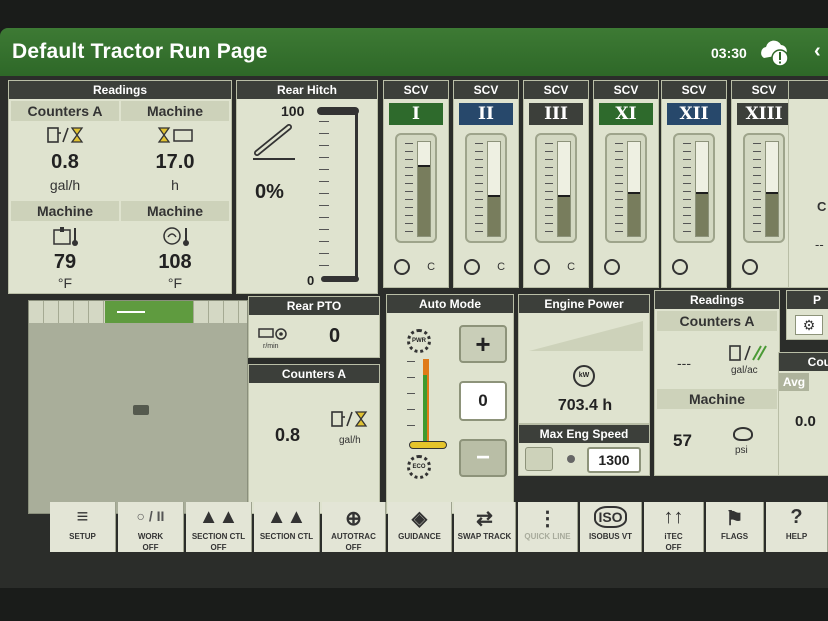 The image size is (828, 621). I want to click on rear-hitch-percent: 0%, so click(269, 192).